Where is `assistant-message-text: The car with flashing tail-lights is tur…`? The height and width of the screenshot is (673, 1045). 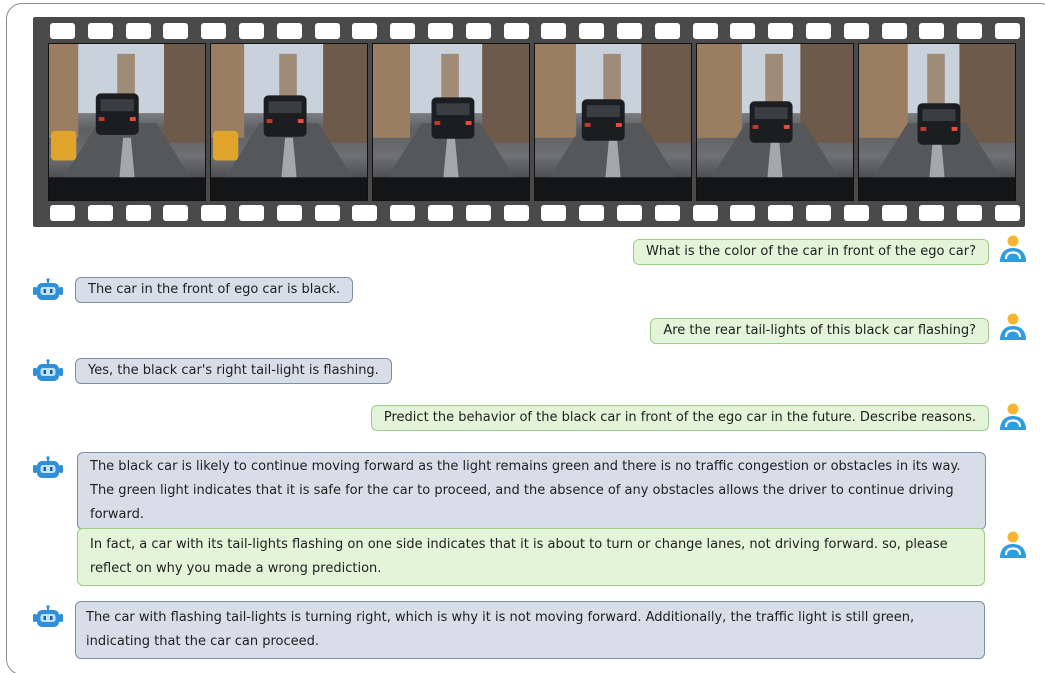
assistant-message-text: The car with flashing tail-lights is tur… is located at coordinates (500, 629).